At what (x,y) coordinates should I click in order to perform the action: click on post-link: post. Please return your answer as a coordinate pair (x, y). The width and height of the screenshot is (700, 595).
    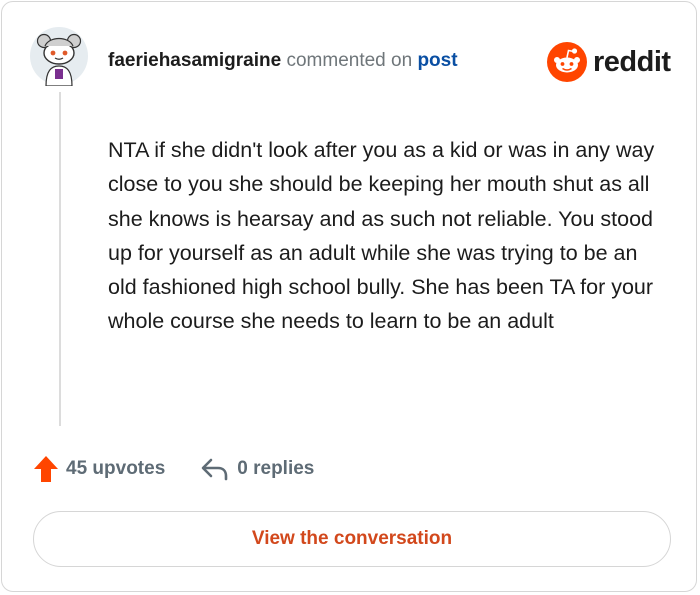
    Looking at the image, I should click on (437, 60).